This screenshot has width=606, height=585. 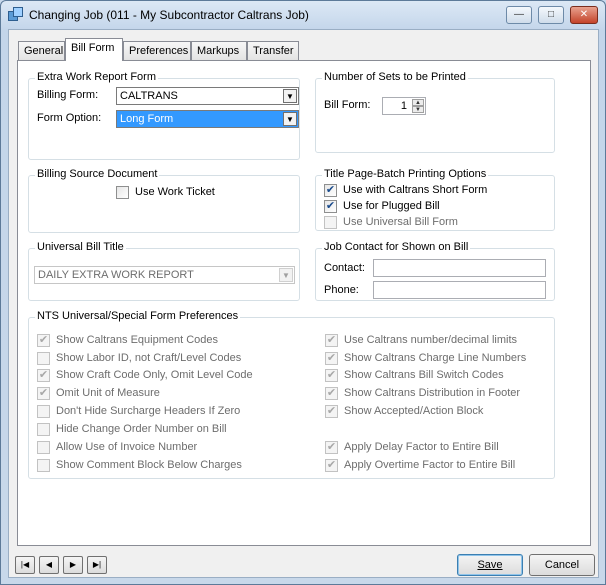 I want to click on caltrans-short-form-checkbox: ✔ Use with Caltrans Short Form, so click(x=436, y=191).